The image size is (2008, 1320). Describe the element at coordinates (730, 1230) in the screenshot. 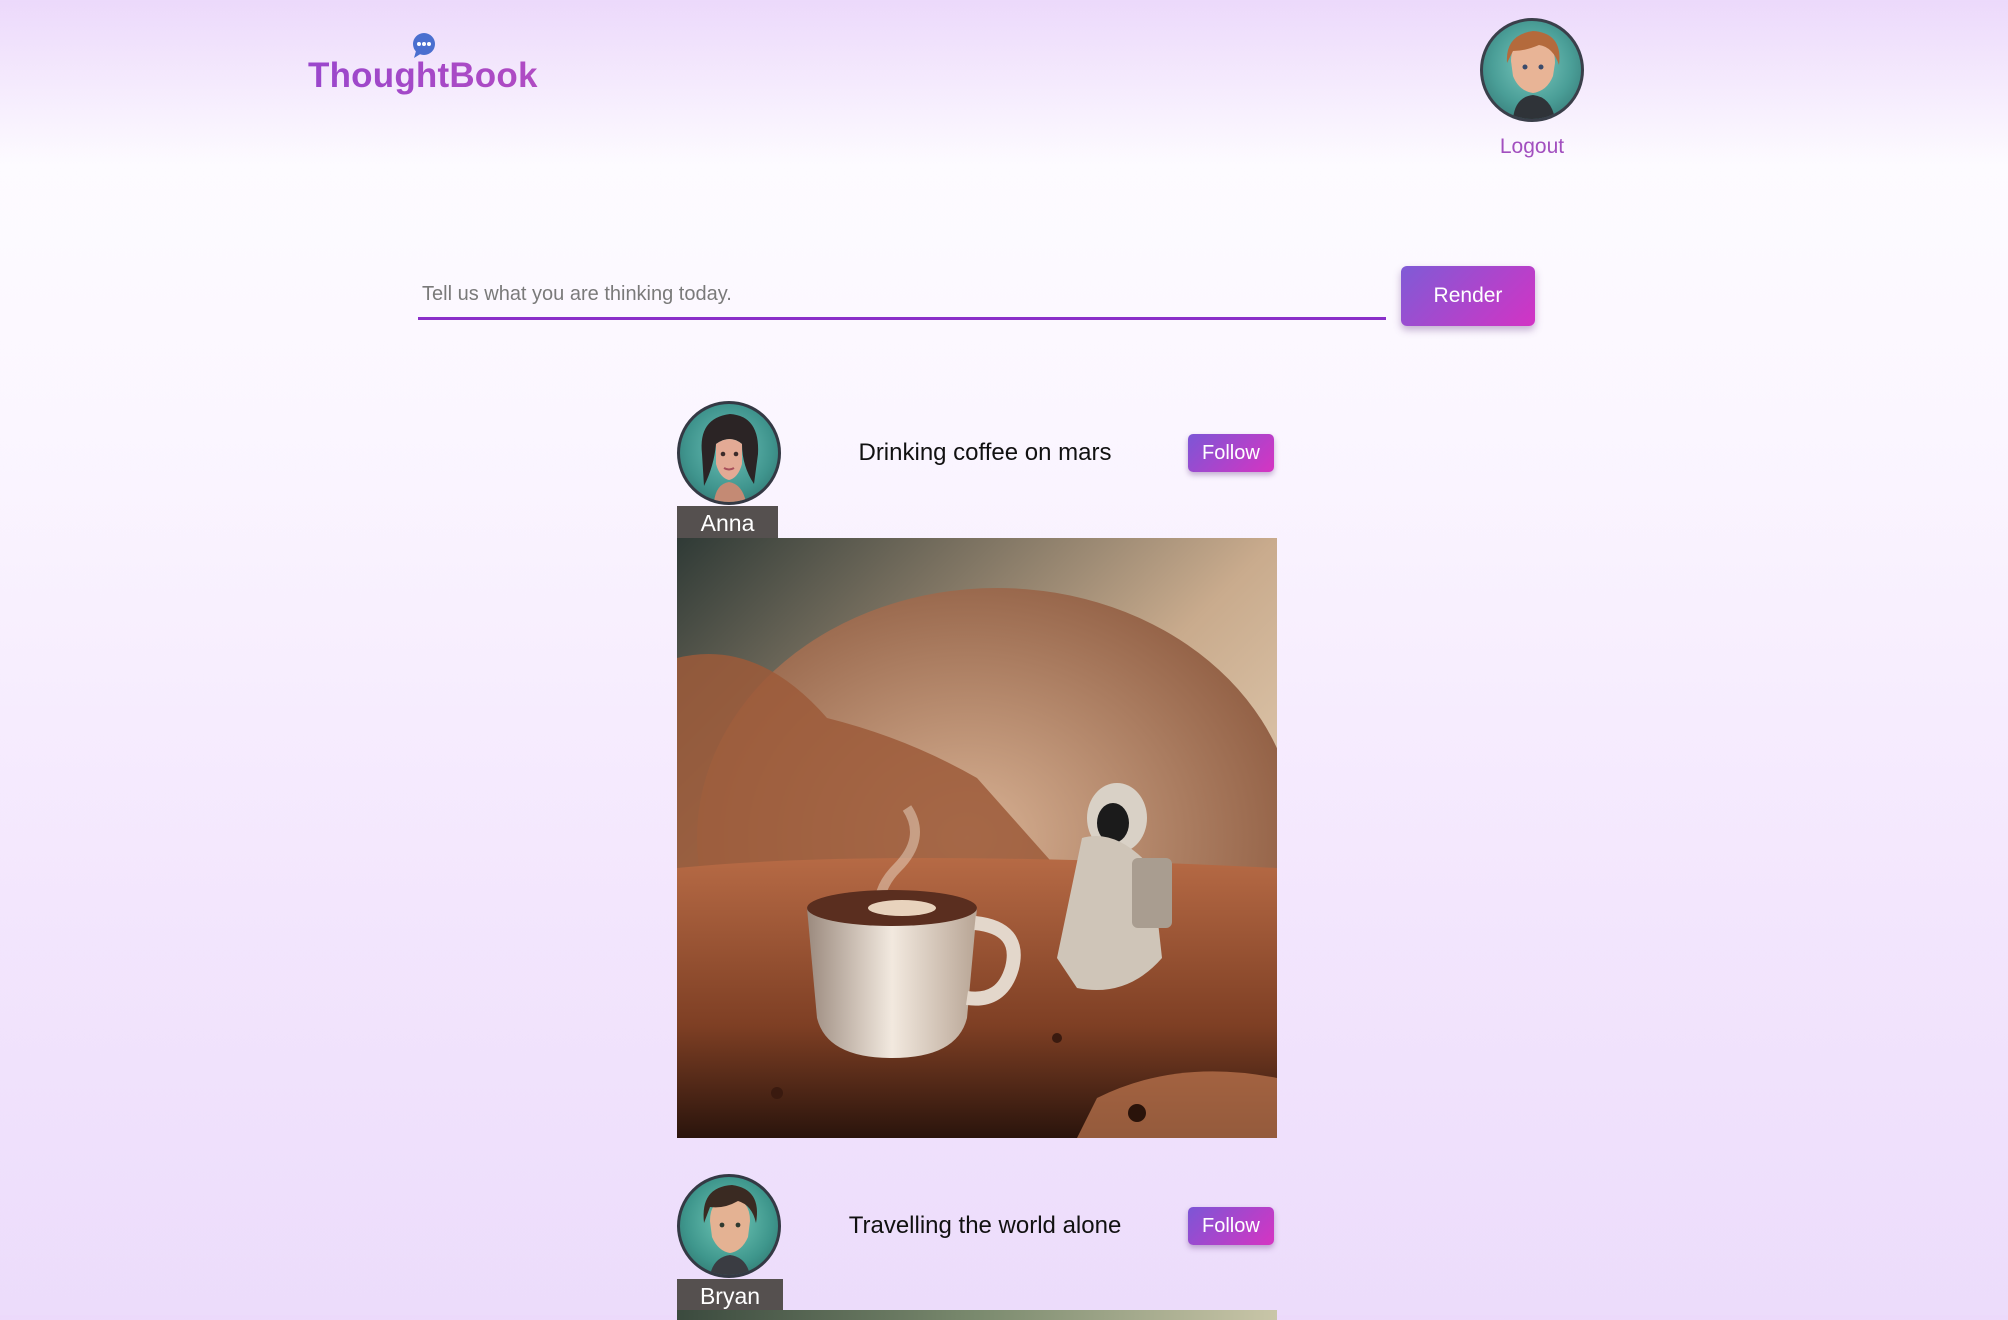

I see `bryan-avatar-portrait` at that location.